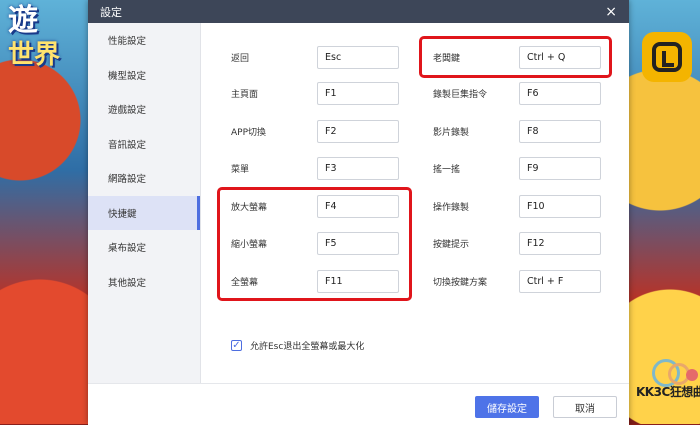  What do you see at coordinates (560, 281) in the screenshot?
I see `shortcut-key-field-switch-keymap: Ctrl + F` at bounding box center [560, 281].